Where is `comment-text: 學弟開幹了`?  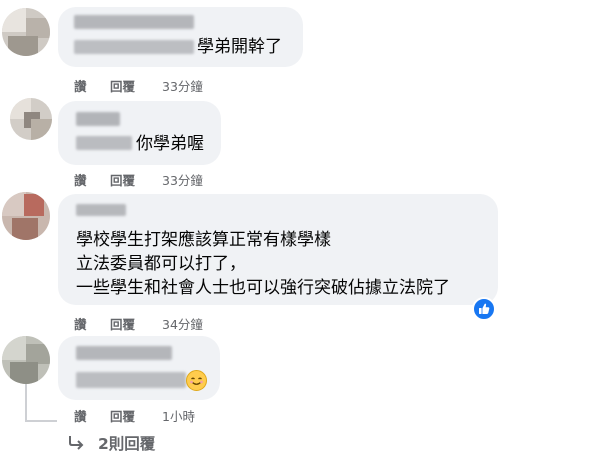 comment-text: 學弟開幹了 is located at coordinates (239, 47).